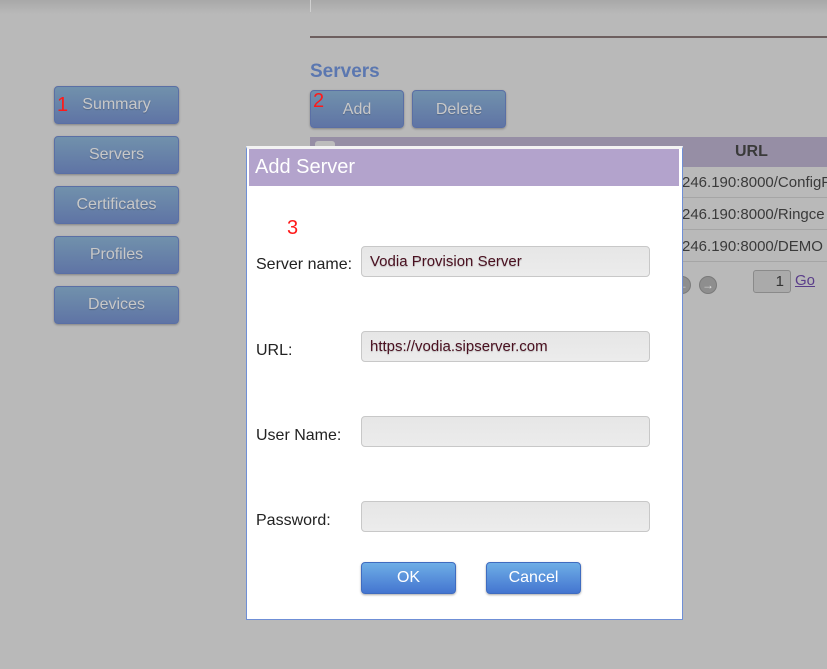 This screenshot has height=669, width=827. I want to click on sidebar-item-profiles: Profiles, so click(116, 255).